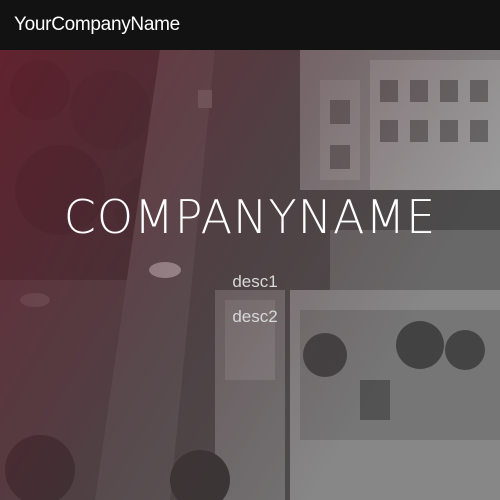 The height and width of the screenshot is (500, 500). What do you see at coordinates (250, 217) in the screenshot?
I see `hero-title: COMPANYNAME` at bounding box center [250, 217].